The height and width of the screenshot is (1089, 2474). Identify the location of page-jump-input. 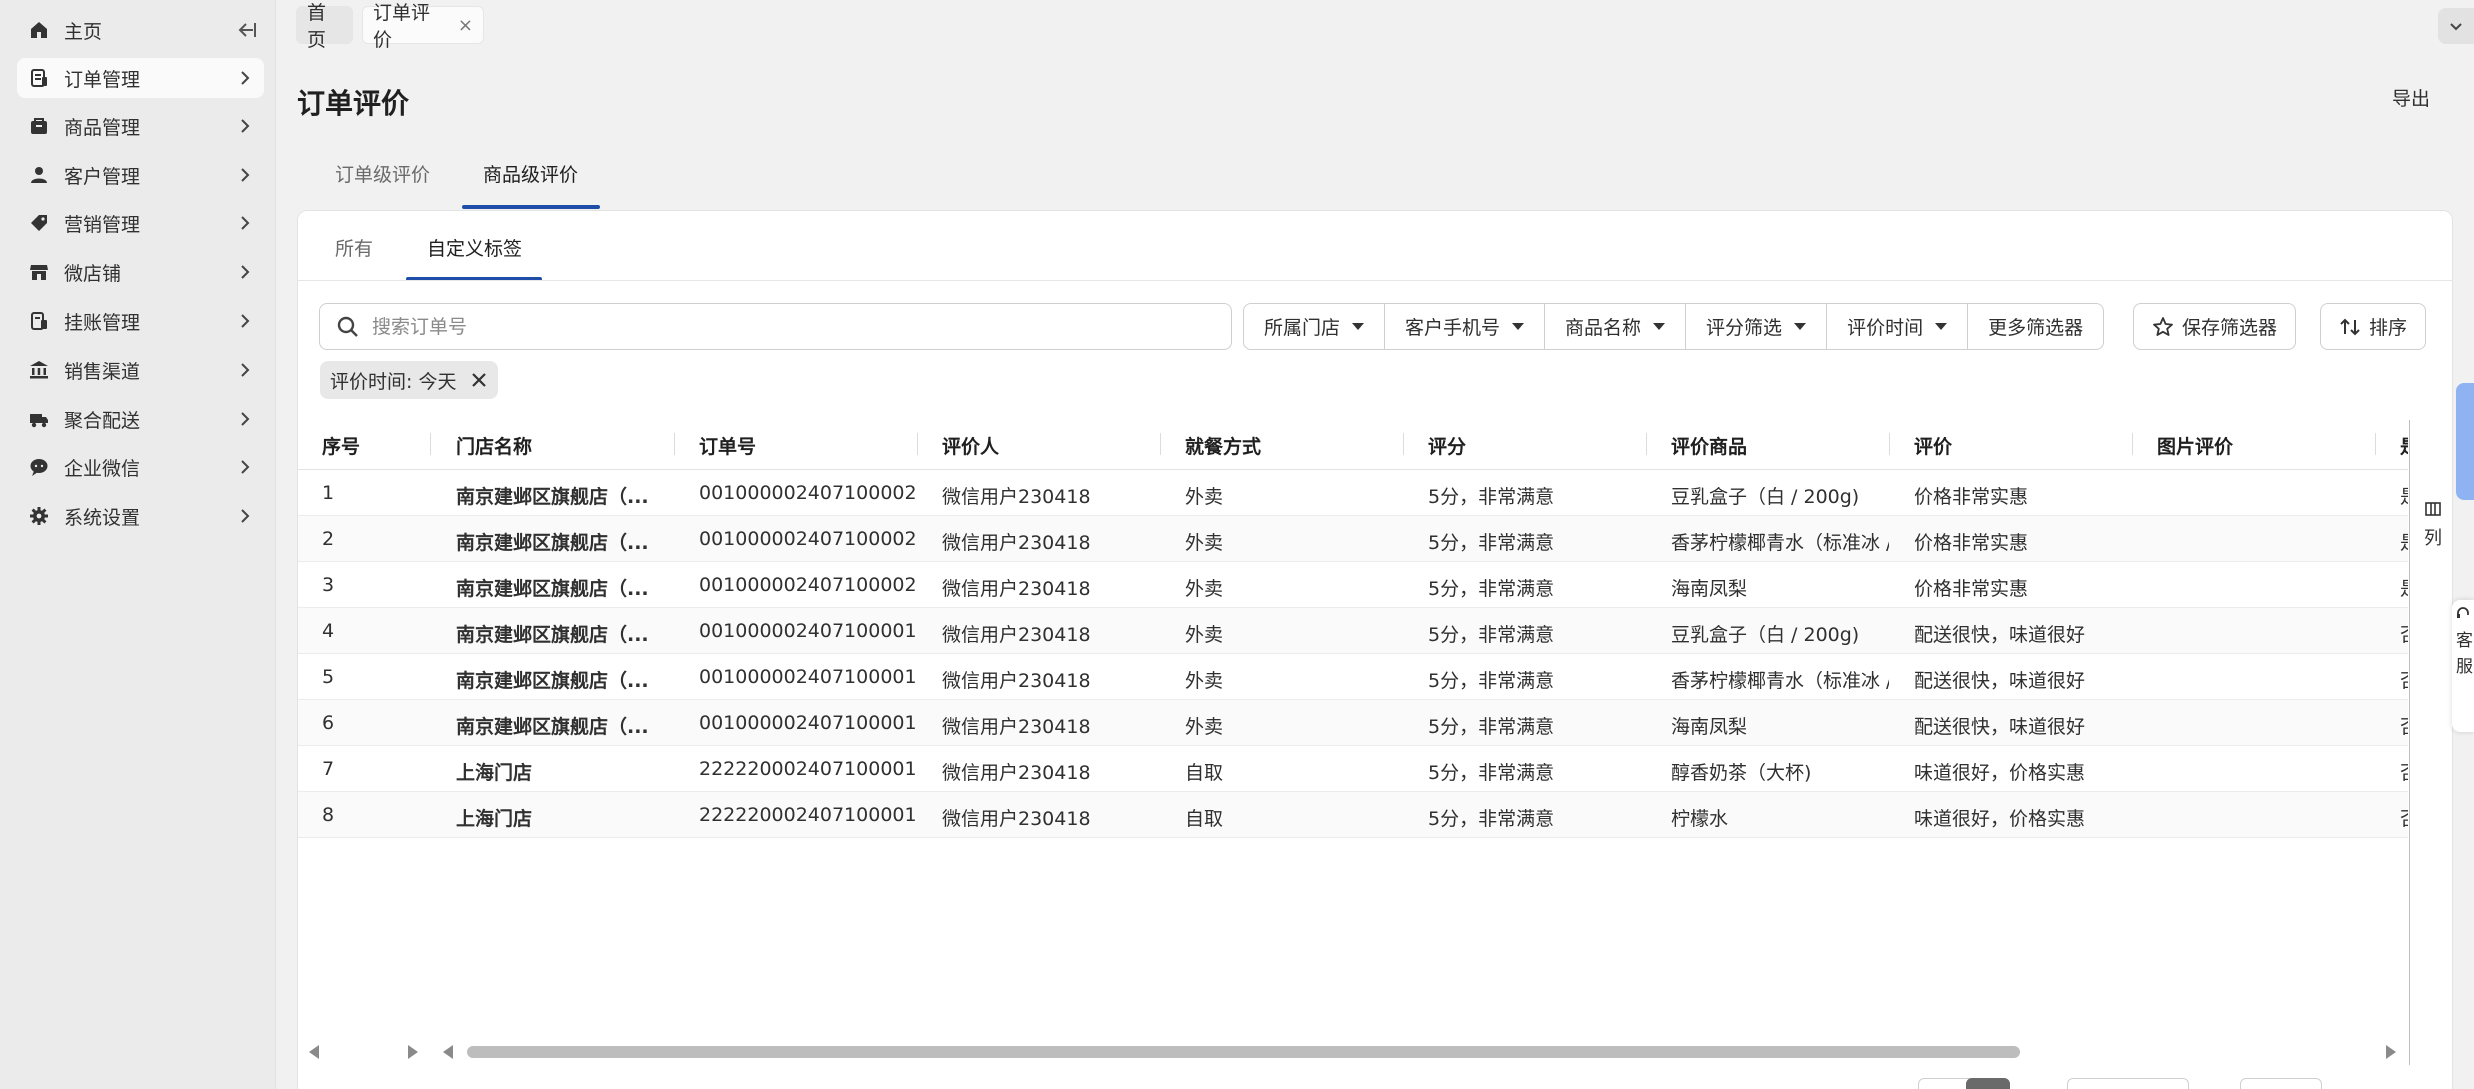
(2281, 1083).